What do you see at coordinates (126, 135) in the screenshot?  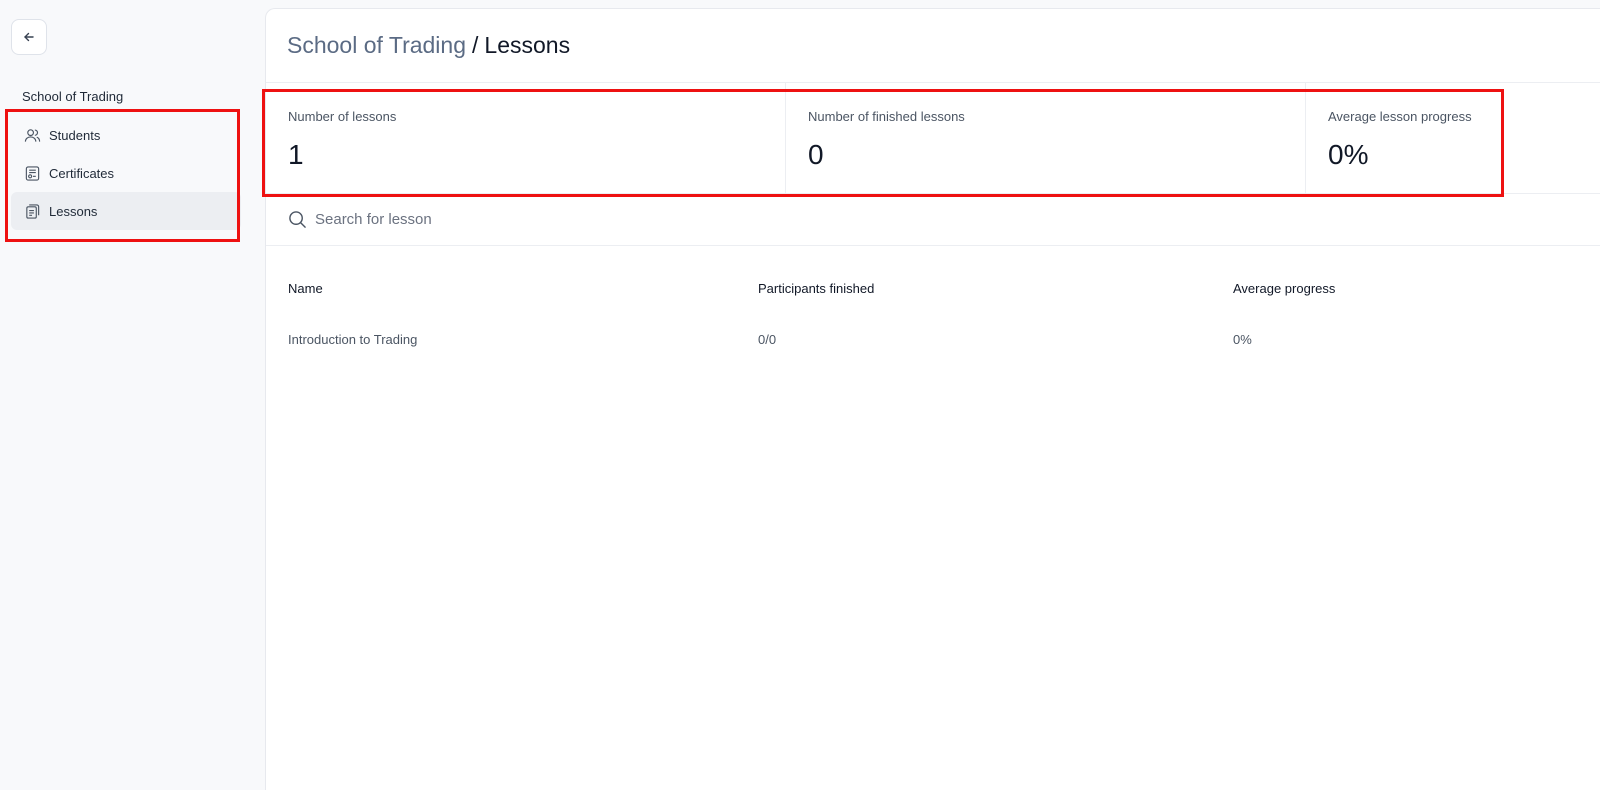 I see `sidebar-item-students: Students` at bounding box center [126, 135].